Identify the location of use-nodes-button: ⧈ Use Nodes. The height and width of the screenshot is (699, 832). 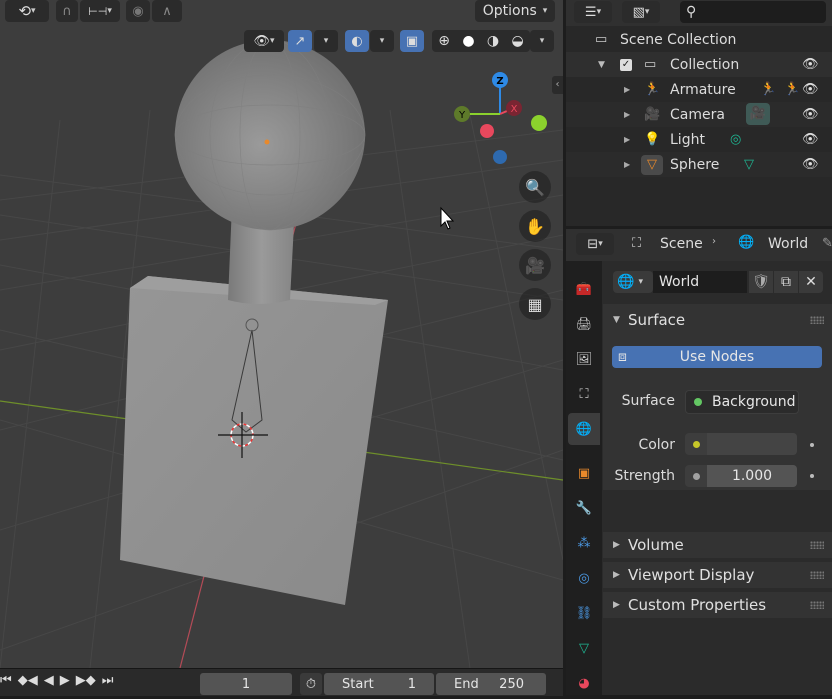
(717, 357).